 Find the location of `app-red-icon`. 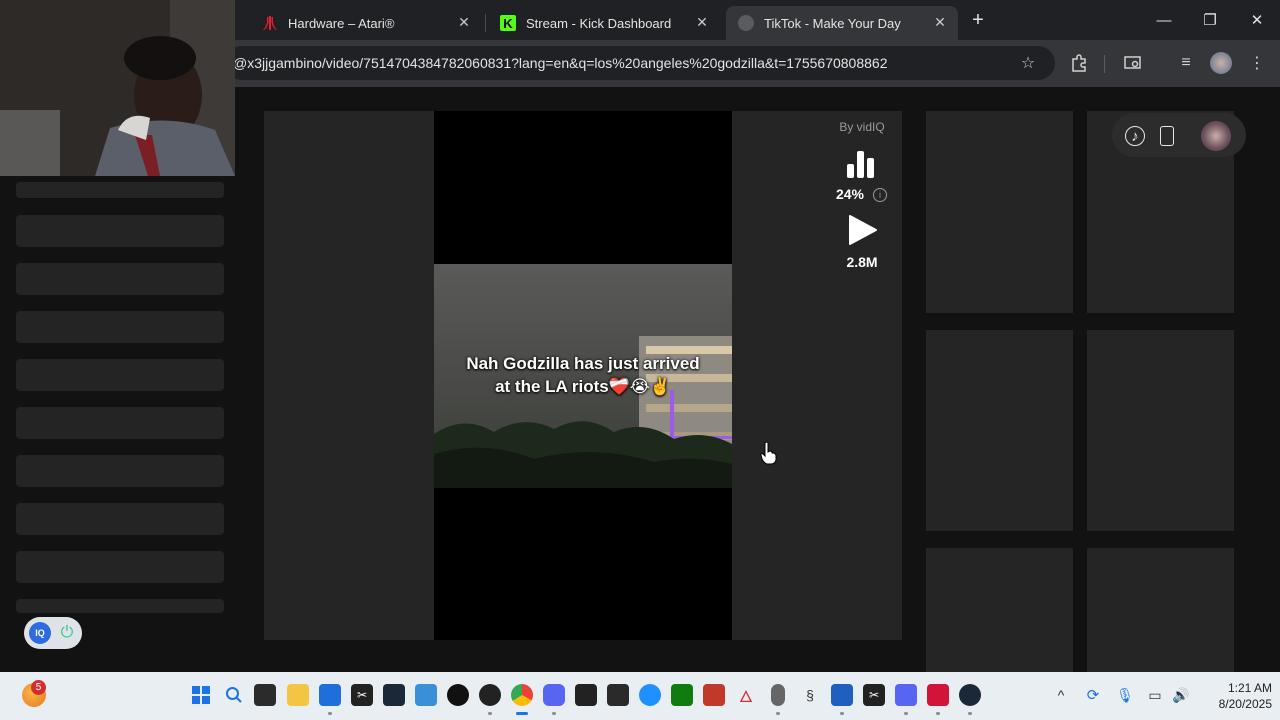

app-red-icon is located at coordinates (714, 695).